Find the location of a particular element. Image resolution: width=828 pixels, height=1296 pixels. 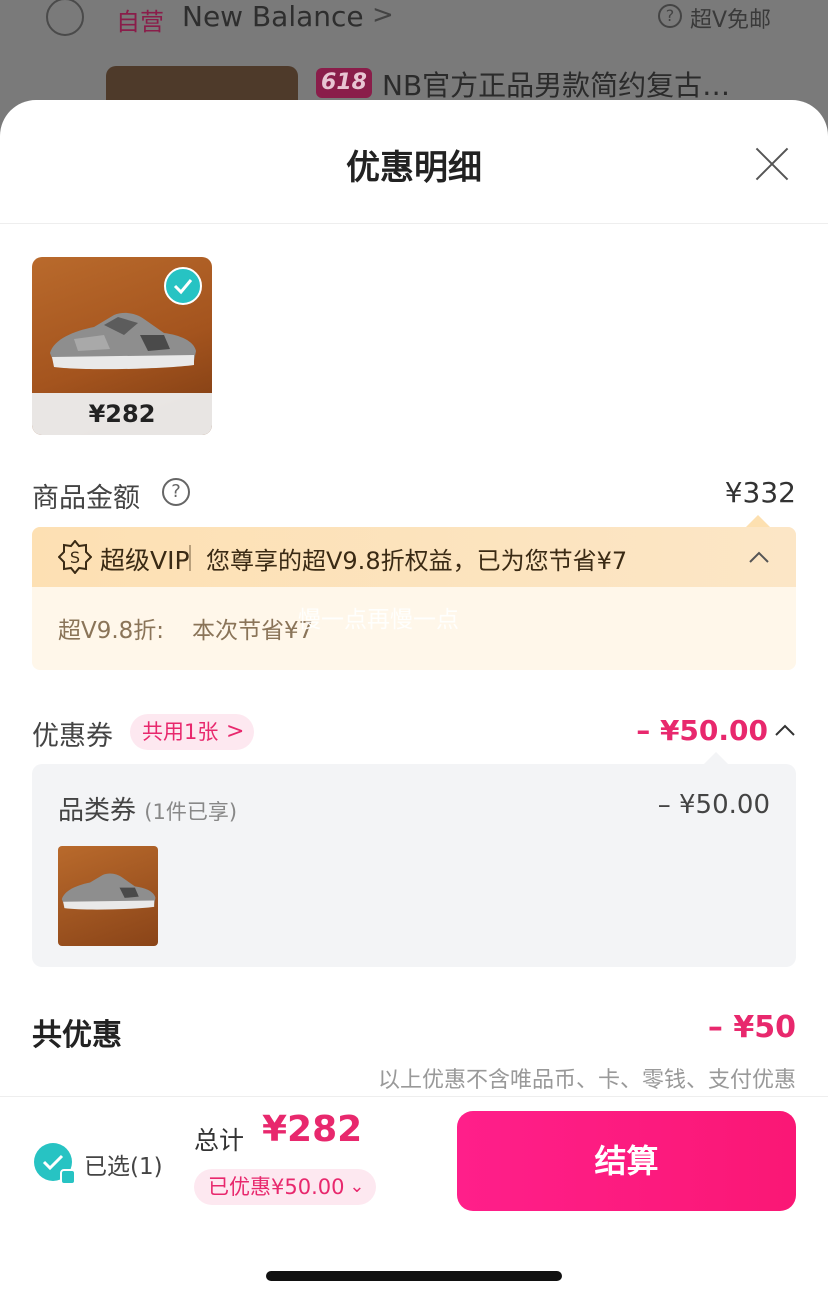

coupon-label: 优惠券 is located at coordinates (72, 736).